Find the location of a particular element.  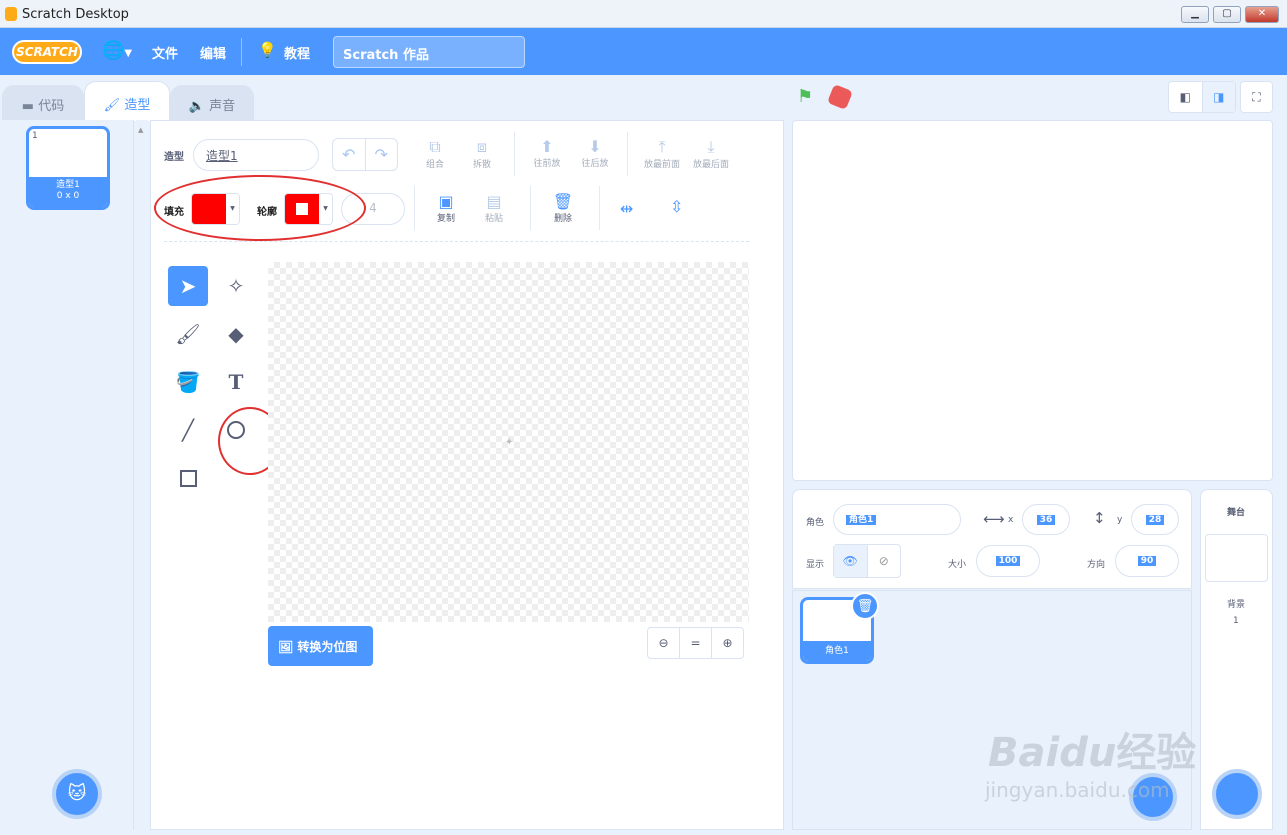

eye-icon: 👁 is located at coordinates (851, 561).